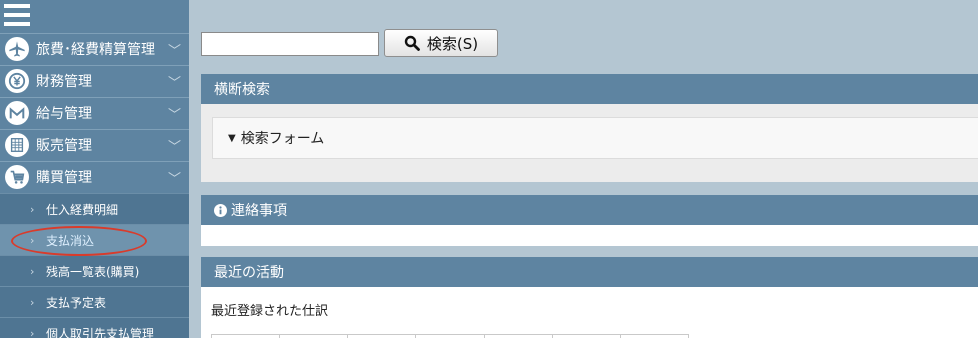  Describe the element at coordinates (17, 113) in the screenshot. I see `envelope-icon` at that location.